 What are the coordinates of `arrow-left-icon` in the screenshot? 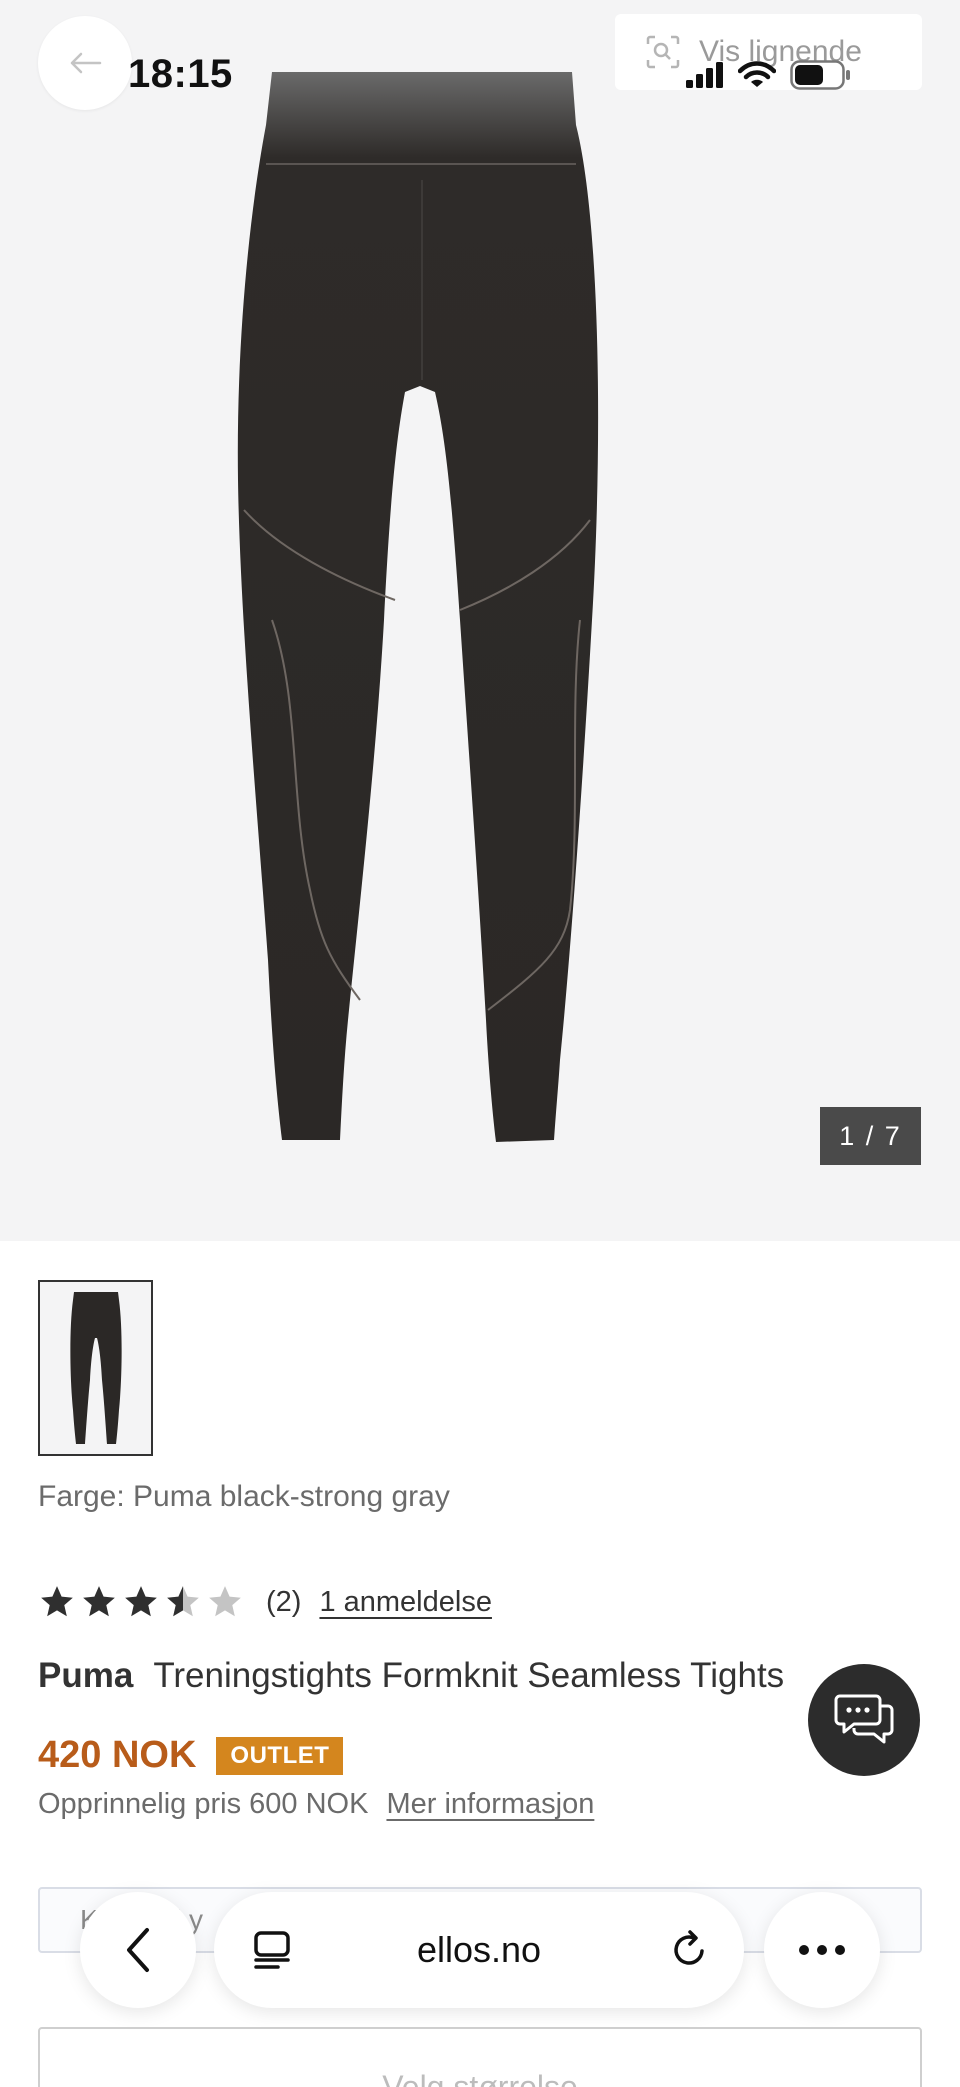 It's located at (86, 63).